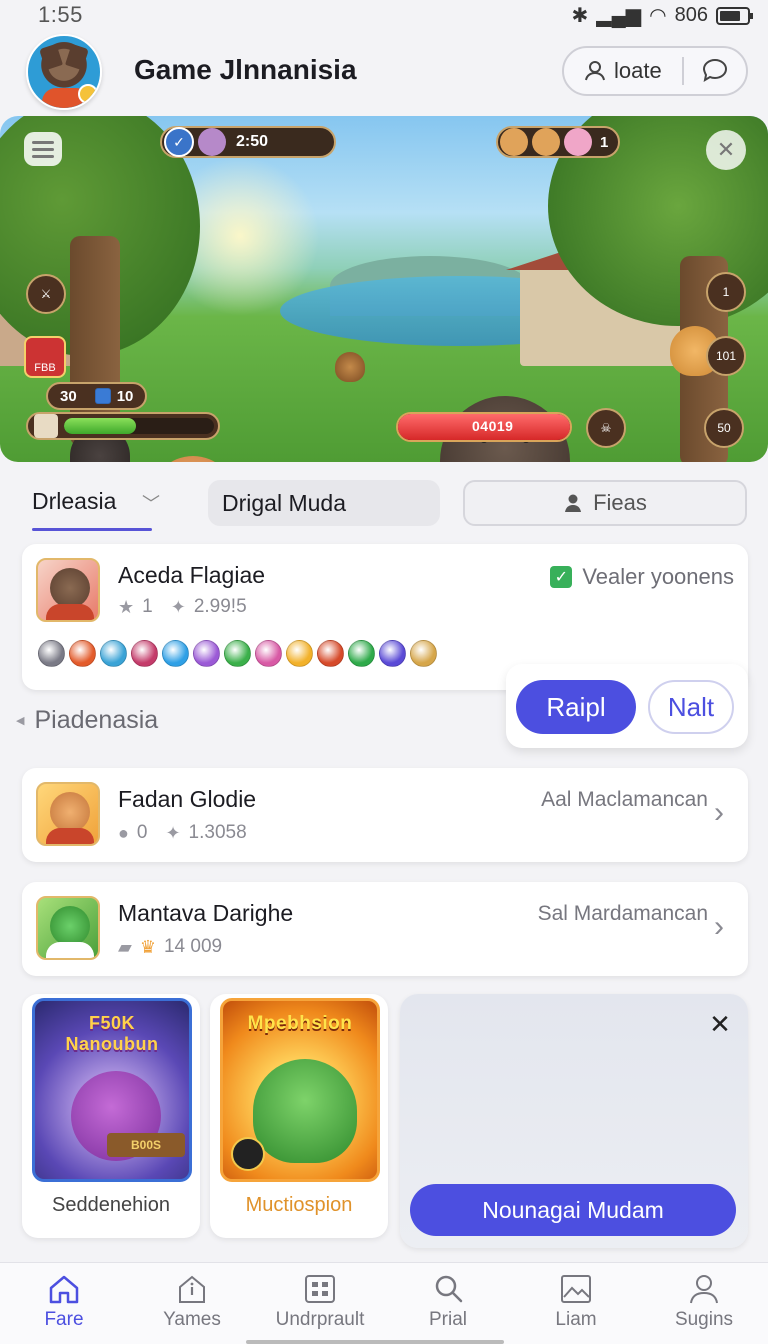  Describe the element at coordinates (192, 1303) in the screenshot. I see `nav-item-yames: Yames` at that location.